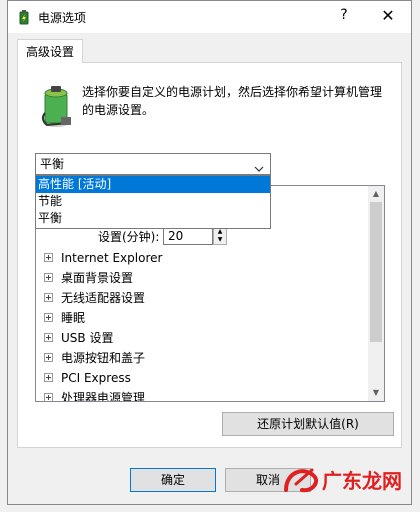  Describe the element at coordinates (232, 101) in the screenshot. I see `description-text: 选择你要自定义的电源计划，然后选择你希望计算机管理的电源设置。` at that location.